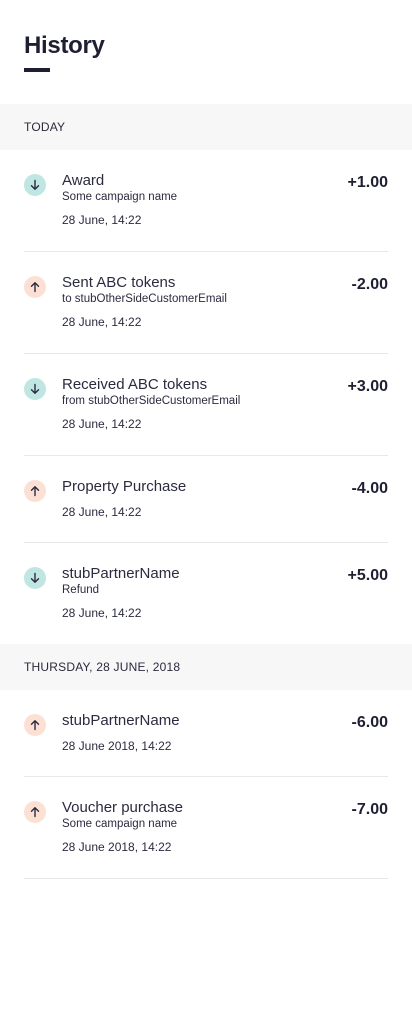 The image size is (412, 1024). What do you see at coordinates (151, 401) in the screenshot?
I see `transaction-subtitle: from stubOtherSideCustomerEmail` at bounding box center [151, 401].